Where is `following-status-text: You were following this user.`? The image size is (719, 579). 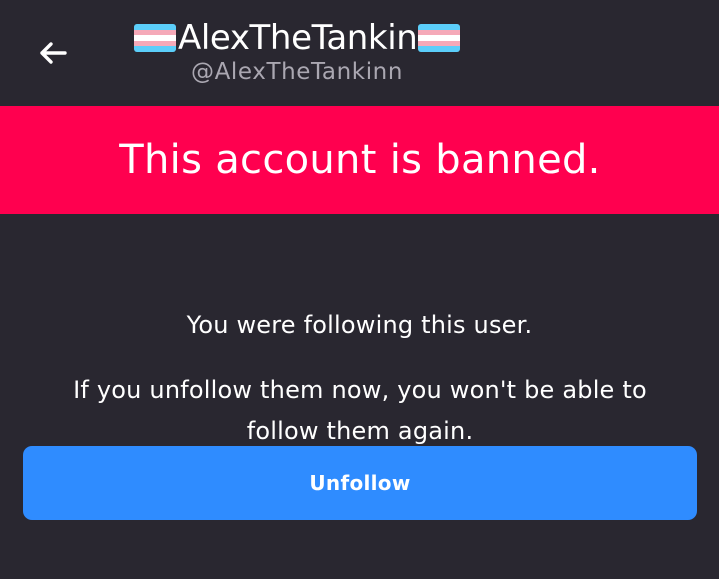 following-status-text: You were following this user. is located at coordinates (359, 325).